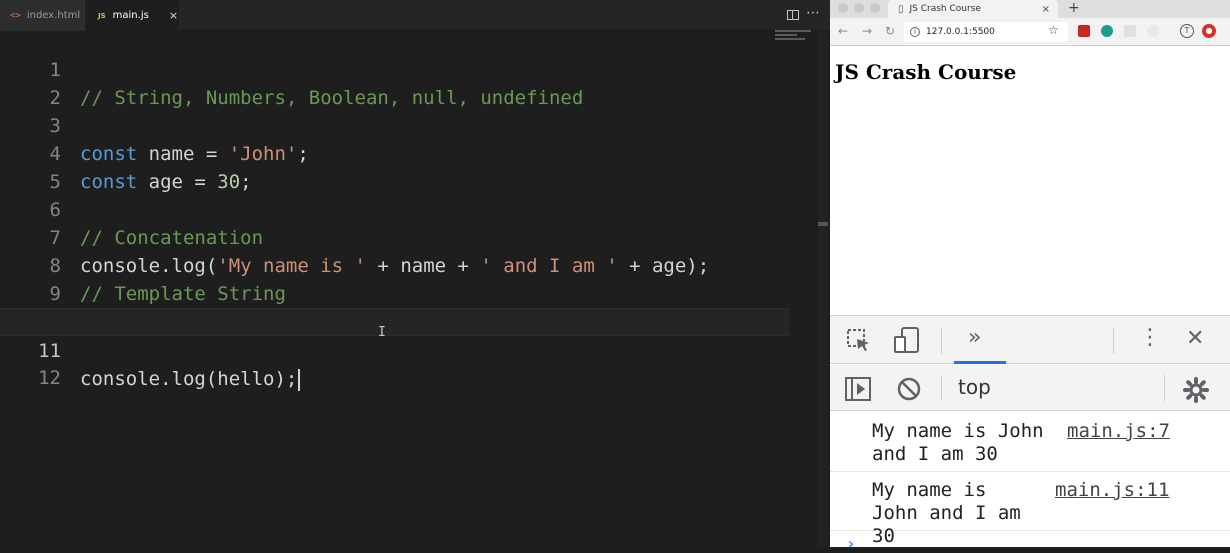 The height and width of the screenshot is (553, 1230). I want to click on console-toolbar: top, so click(1030, 388).